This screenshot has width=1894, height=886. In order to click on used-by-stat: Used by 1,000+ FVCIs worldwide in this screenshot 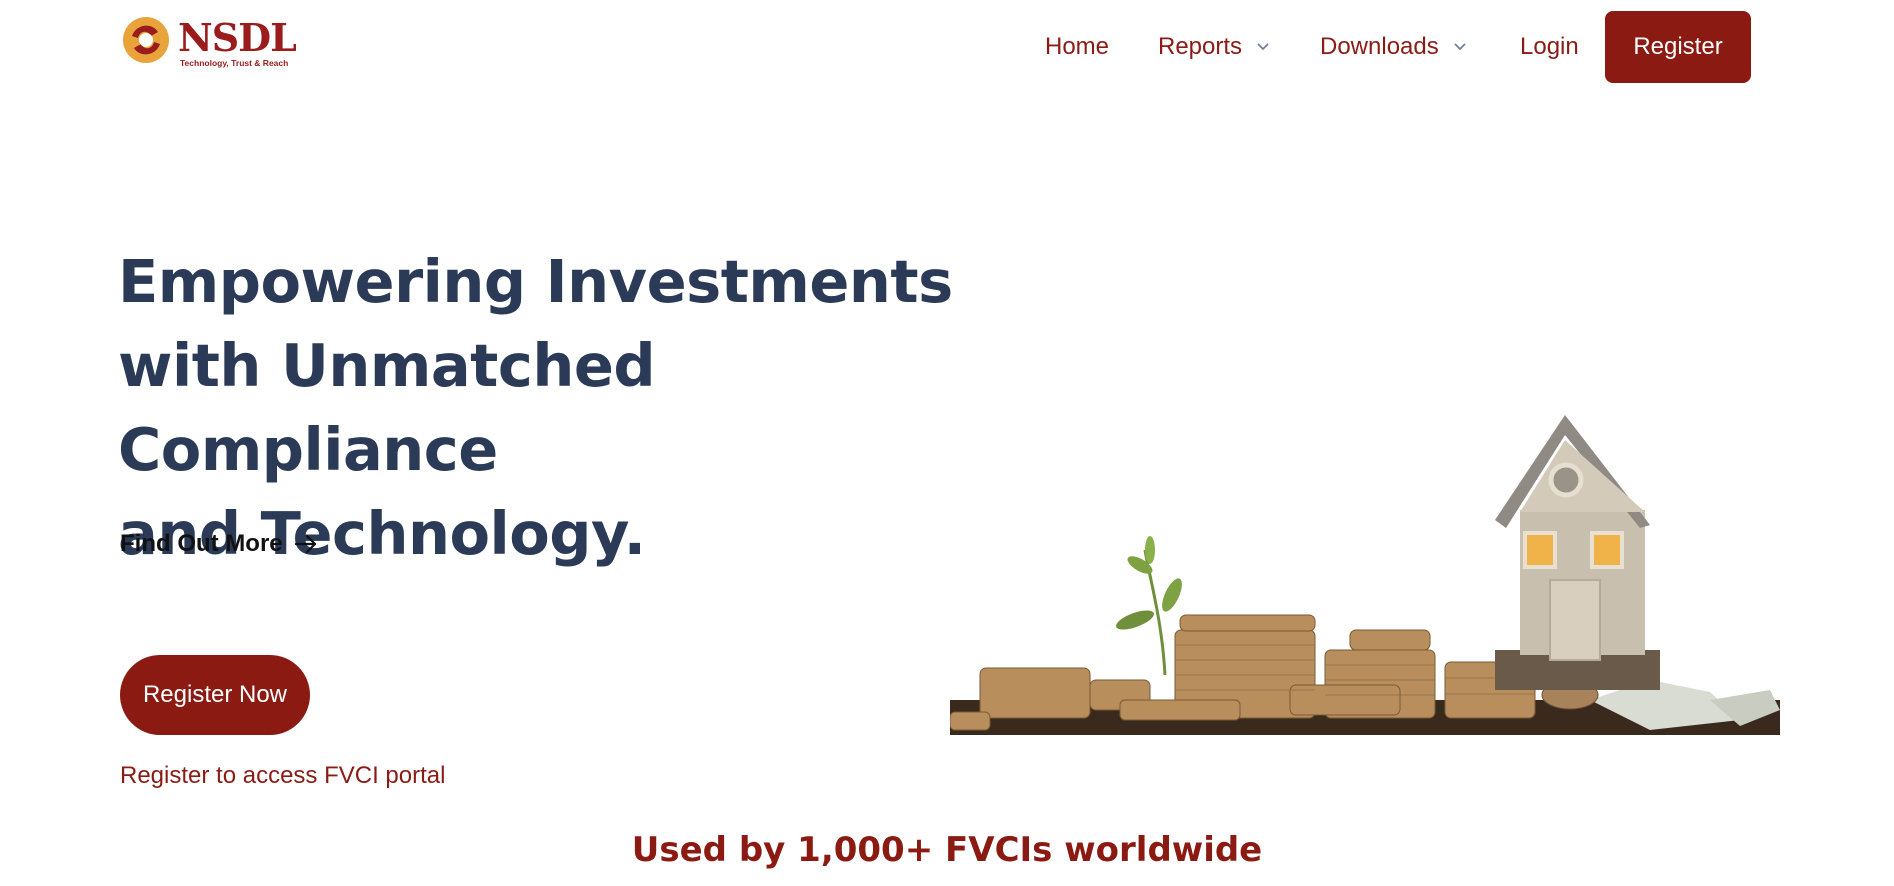, I will do `click(947, 850)`.